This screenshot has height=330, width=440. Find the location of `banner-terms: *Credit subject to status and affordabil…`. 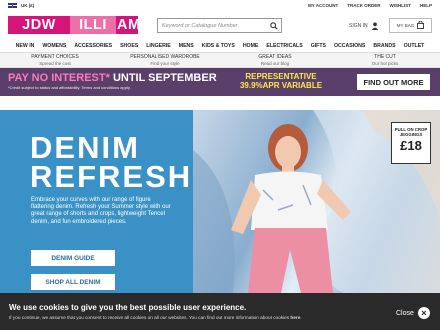

banner-terms: *Credit subject to status and affordabil… is located at coordinates (69, 87).